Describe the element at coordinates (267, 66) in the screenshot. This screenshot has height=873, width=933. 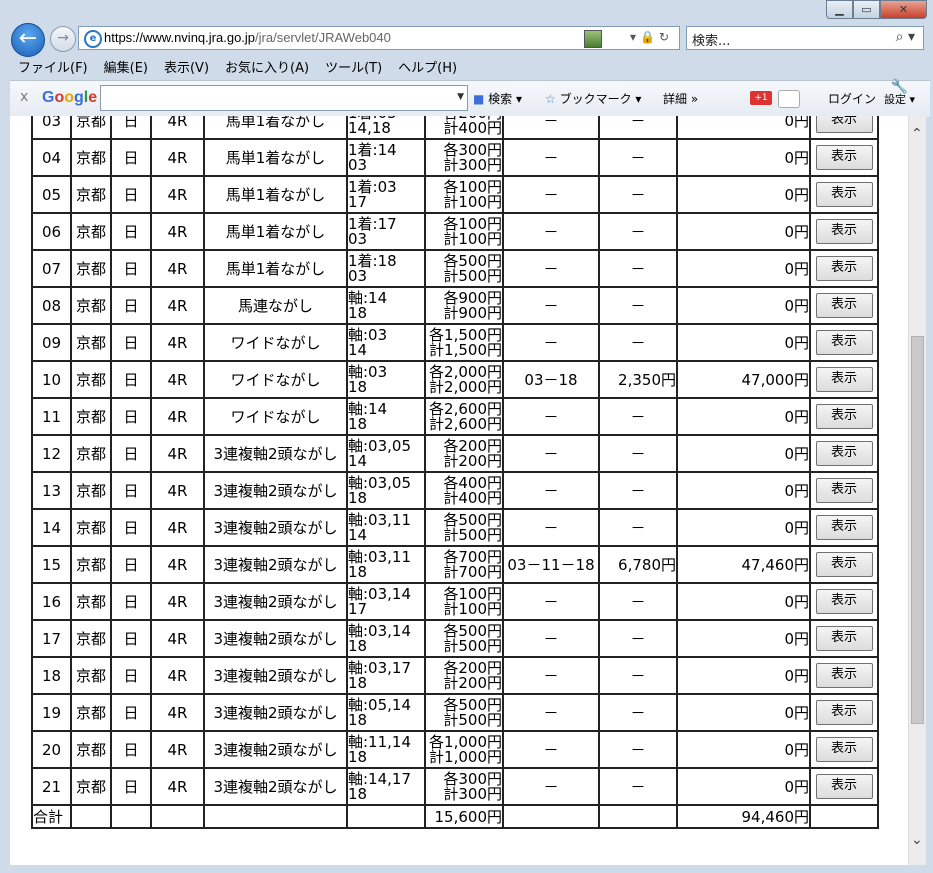
I see `menu-favorites: お気に入り(A)` at that location.